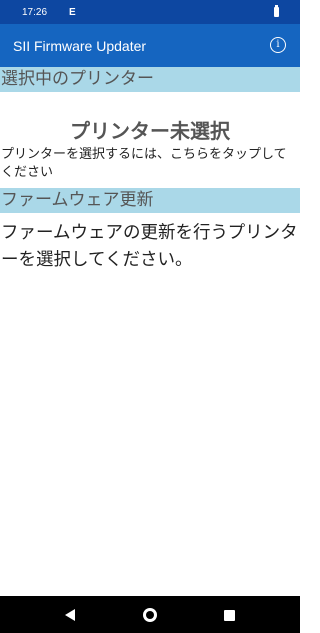  I want to click on home-icon, so click(150, 615).